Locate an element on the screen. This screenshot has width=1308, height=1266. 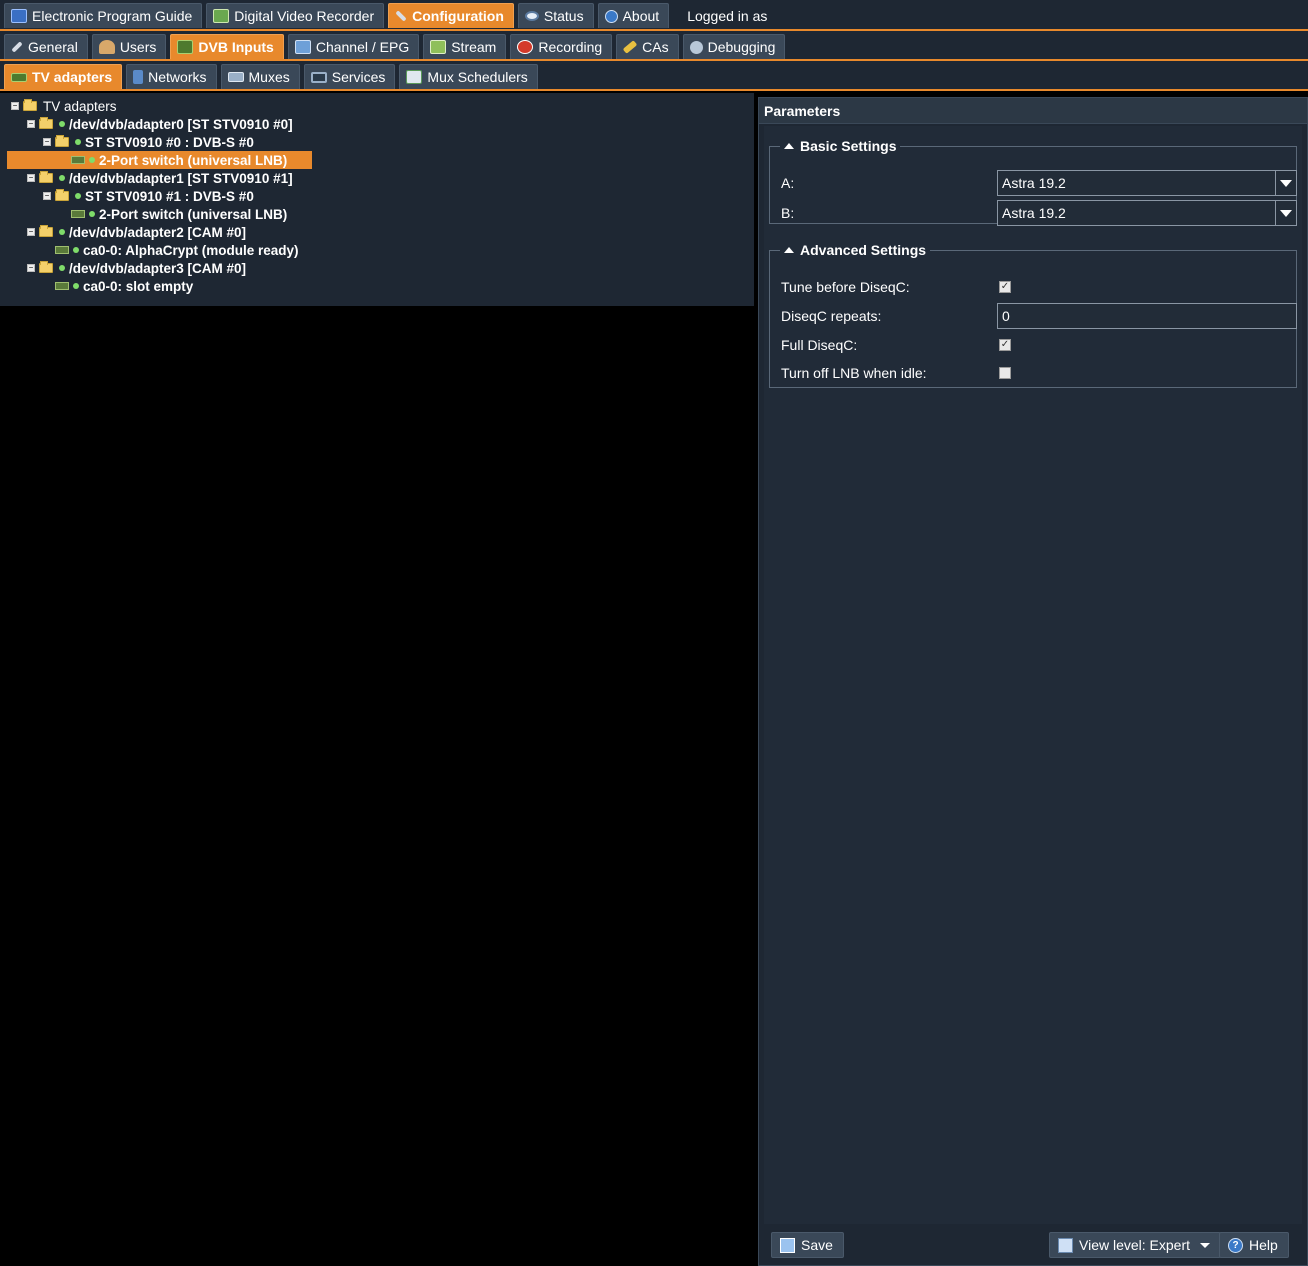
tab-debugging: Debugging is located at coordinates (734, 46).